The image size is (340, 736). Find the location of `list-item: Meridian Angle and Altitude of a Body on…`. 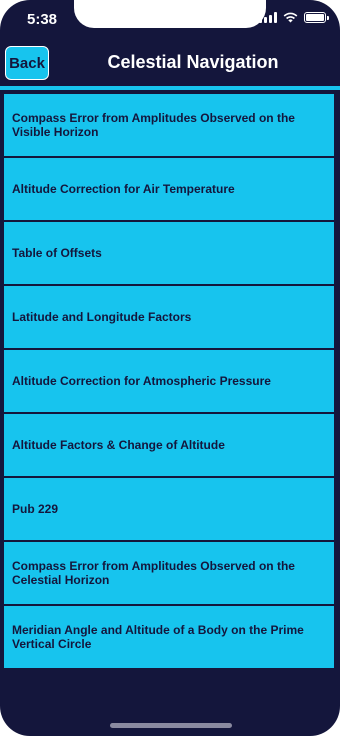

list-item: Meridian Angle and Altitude of a Body on… is located at coordinates (169, 638).